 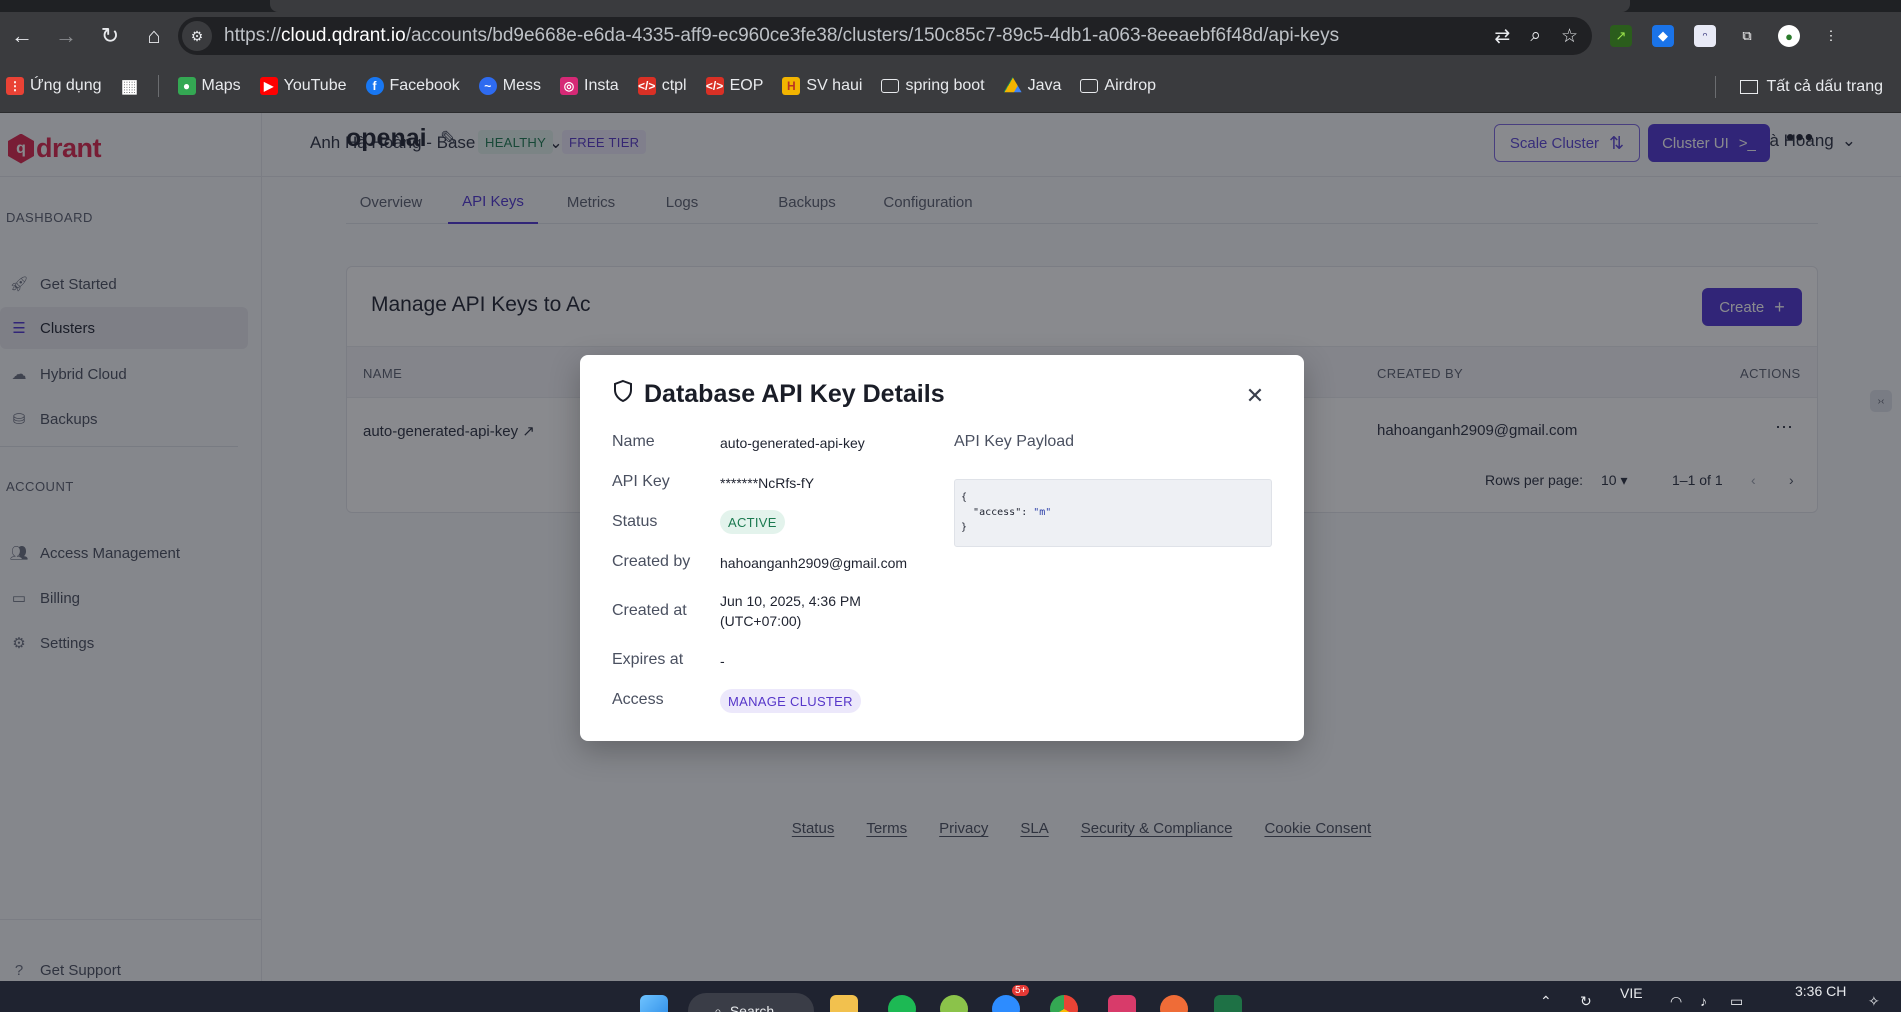 What do you see at coordinates (790, 601) in the screenshot?
I see `value-created-at-date: Jun 10, 2025, 4:36 PM` at bounding box center [790, 601].